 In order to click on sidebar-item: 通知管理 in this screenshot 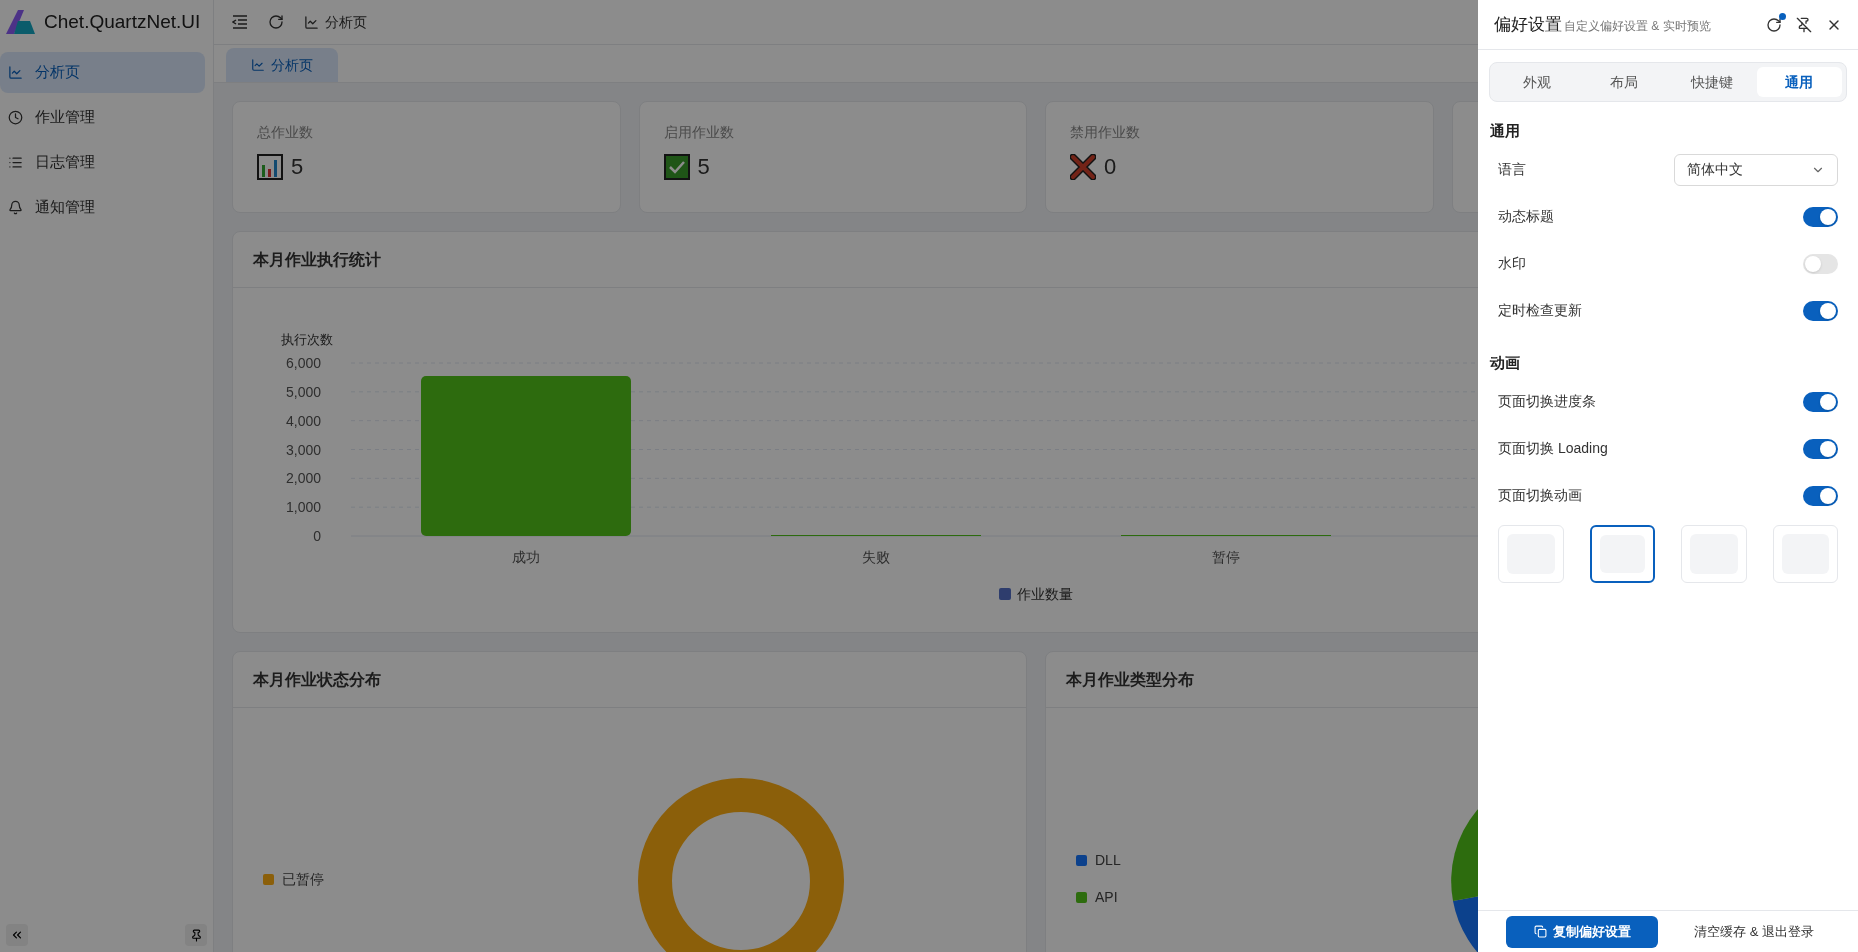, I will do `click(102, 207)`.